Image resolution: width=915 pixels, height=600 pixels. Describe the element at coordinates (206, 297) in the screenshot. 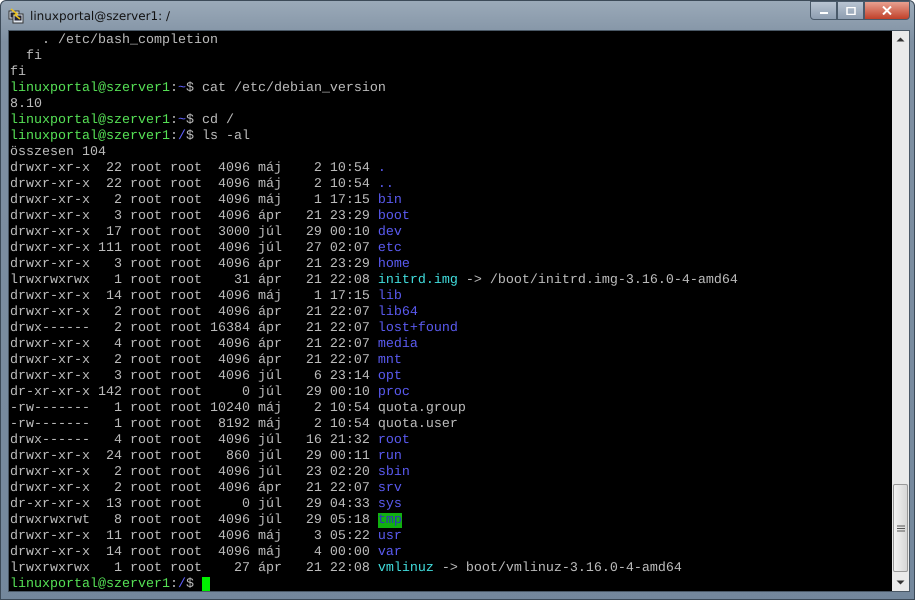

I see `terminal-line: drwxr-xr-x 14 root root 4096 máj 1 17:15 lib` at that location.